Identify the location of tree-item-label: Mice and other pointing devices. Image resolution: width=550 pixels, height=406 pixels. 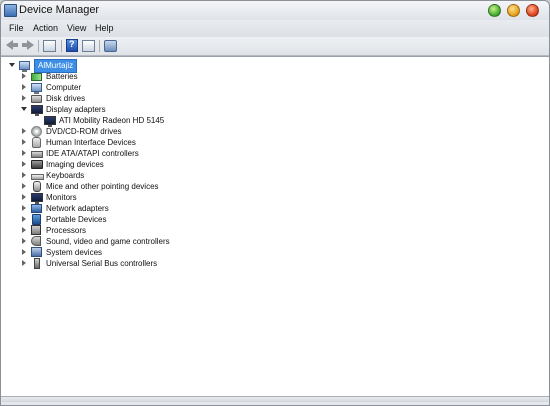
(102, 186).